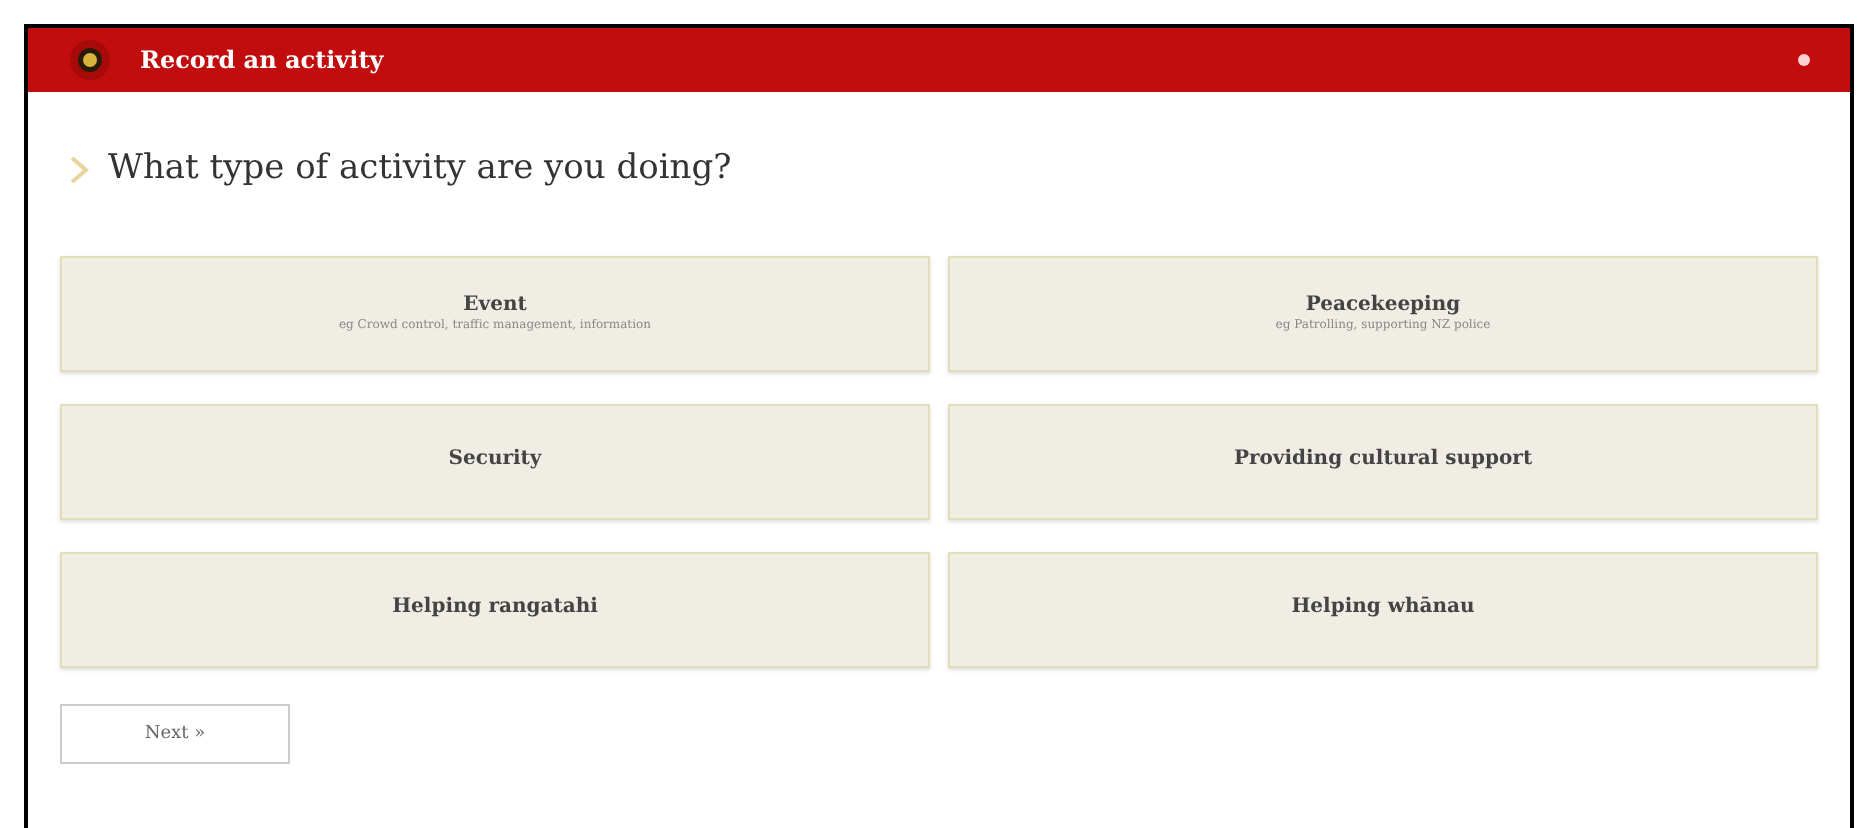 The width and height of the screenshot is (1874, 828). What do you see at coordinates (175, 734) in the screenshot?
I see `next-button: Next »` at bounding box center [175, 734].